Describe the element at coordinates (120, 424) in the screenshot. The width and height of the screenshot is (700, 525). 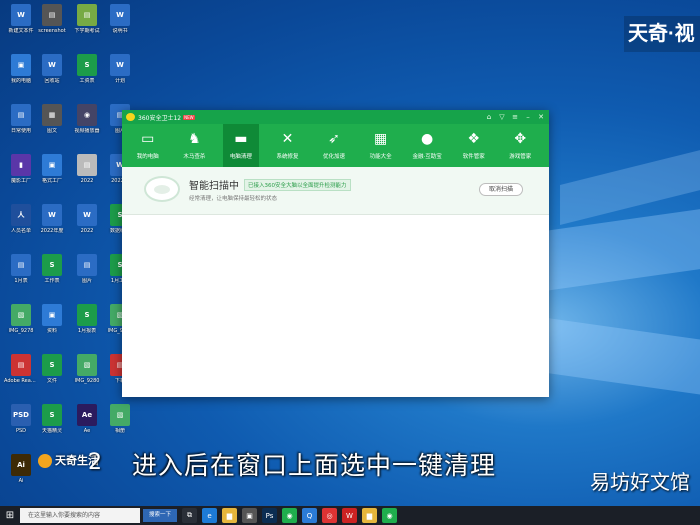
I see `desktop-icon: ▧ 相册` at that location.